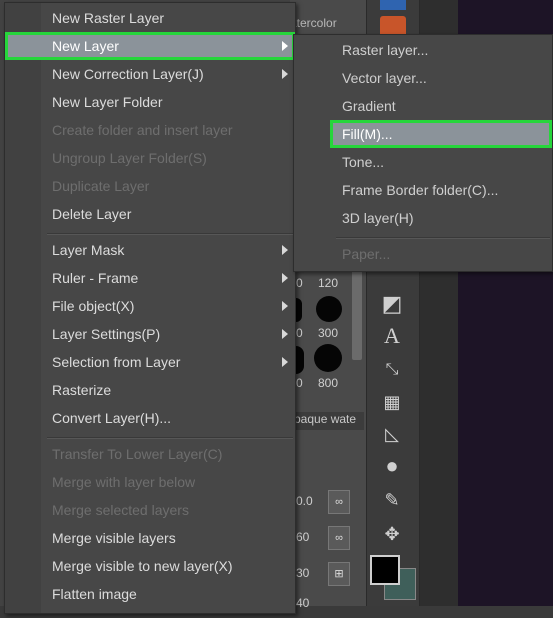 This screenshot has height=618, width=553. What do you see at coordinates (150, 186) in the screenshot?
I see `menu-item-duplicate-layer: Duplicate Layer` at bounding box center [150, 186].